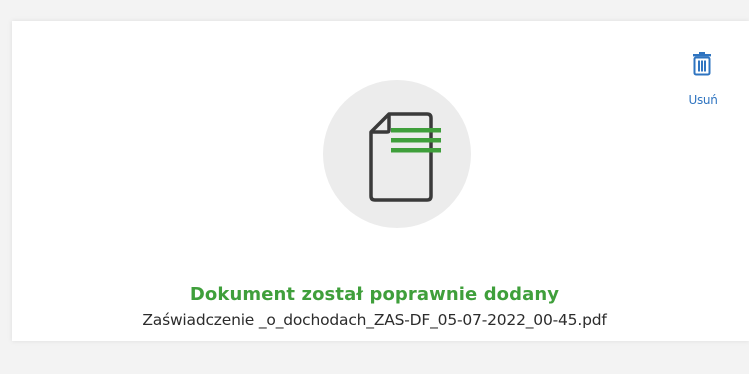 This screenshot has height=374, width=749. I want to click on document-icon-circle, so click(397, 154).